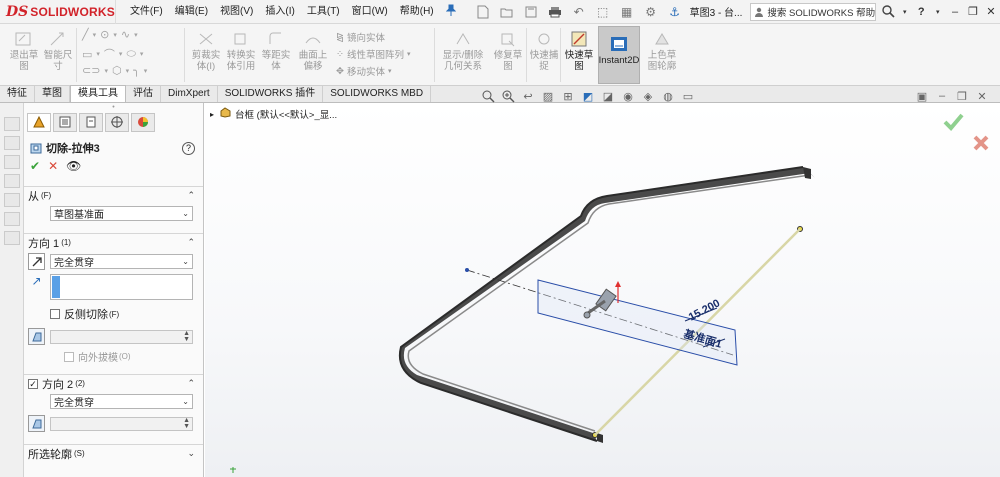 This screenshot has width=1000, height=477. What do you see at coordinates (113, 383) in the screenshot?
I see `direction2-section-header: ✓ 方向 2 (2) ⌃` at bounding box center [113, 383].